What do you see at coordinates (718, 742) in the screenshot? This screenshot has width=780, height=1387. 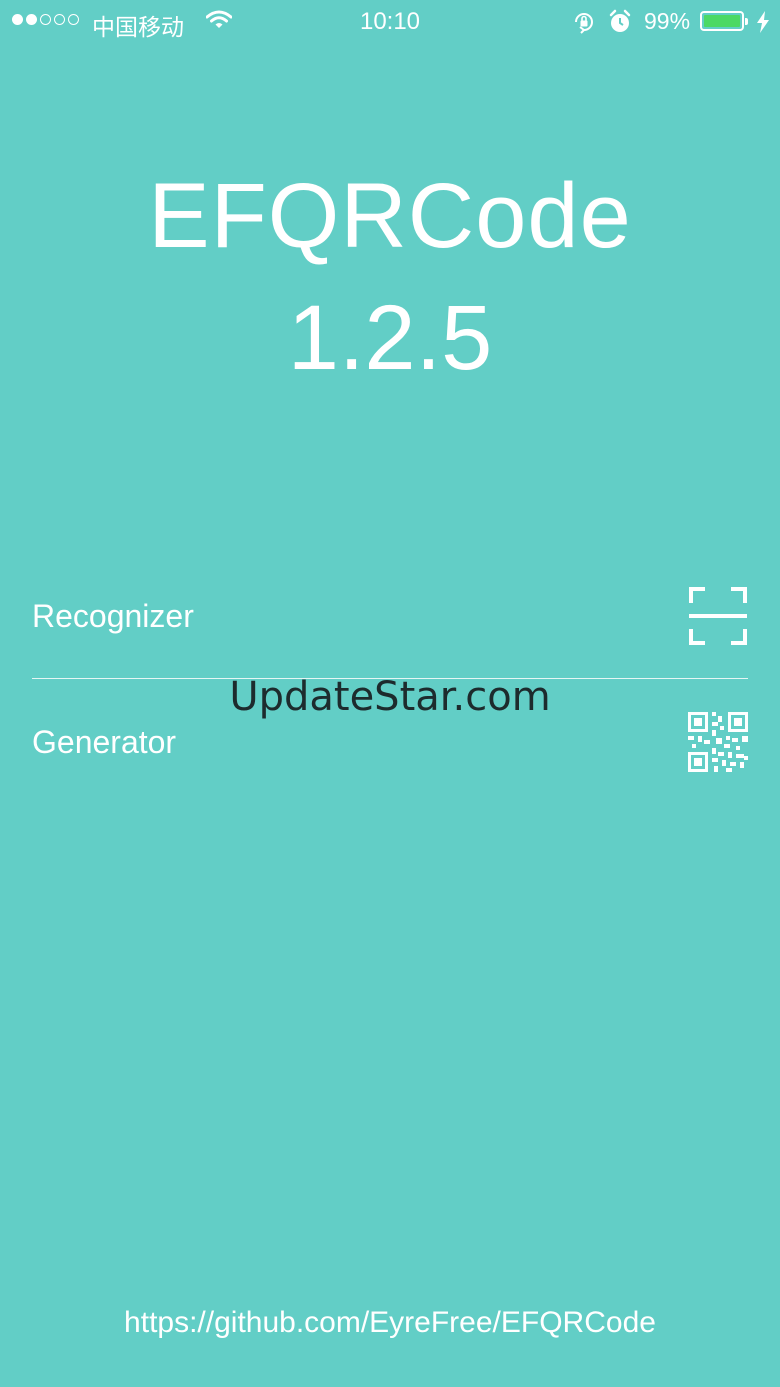 I see `qr-code-icon` at bounding box center [718, 742].